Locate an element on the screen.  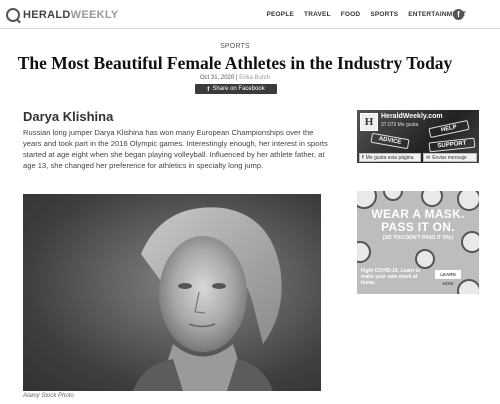
fb-like-page-button: f Me gusta esta página is located at coordinates (390, 157).